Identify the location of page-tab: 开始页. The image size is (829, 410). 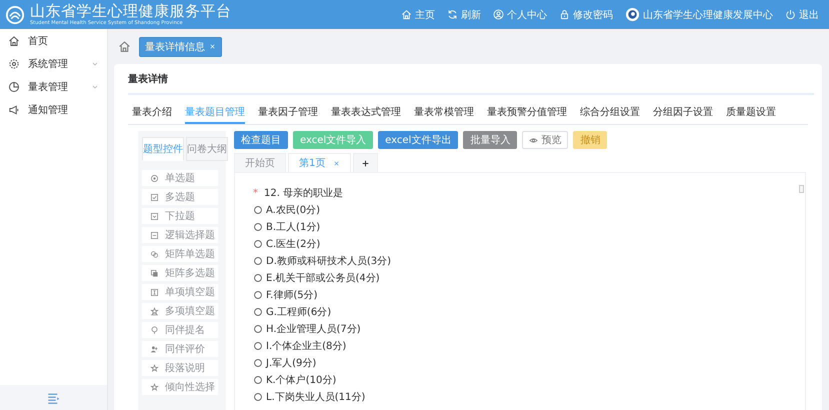
(260, 162).